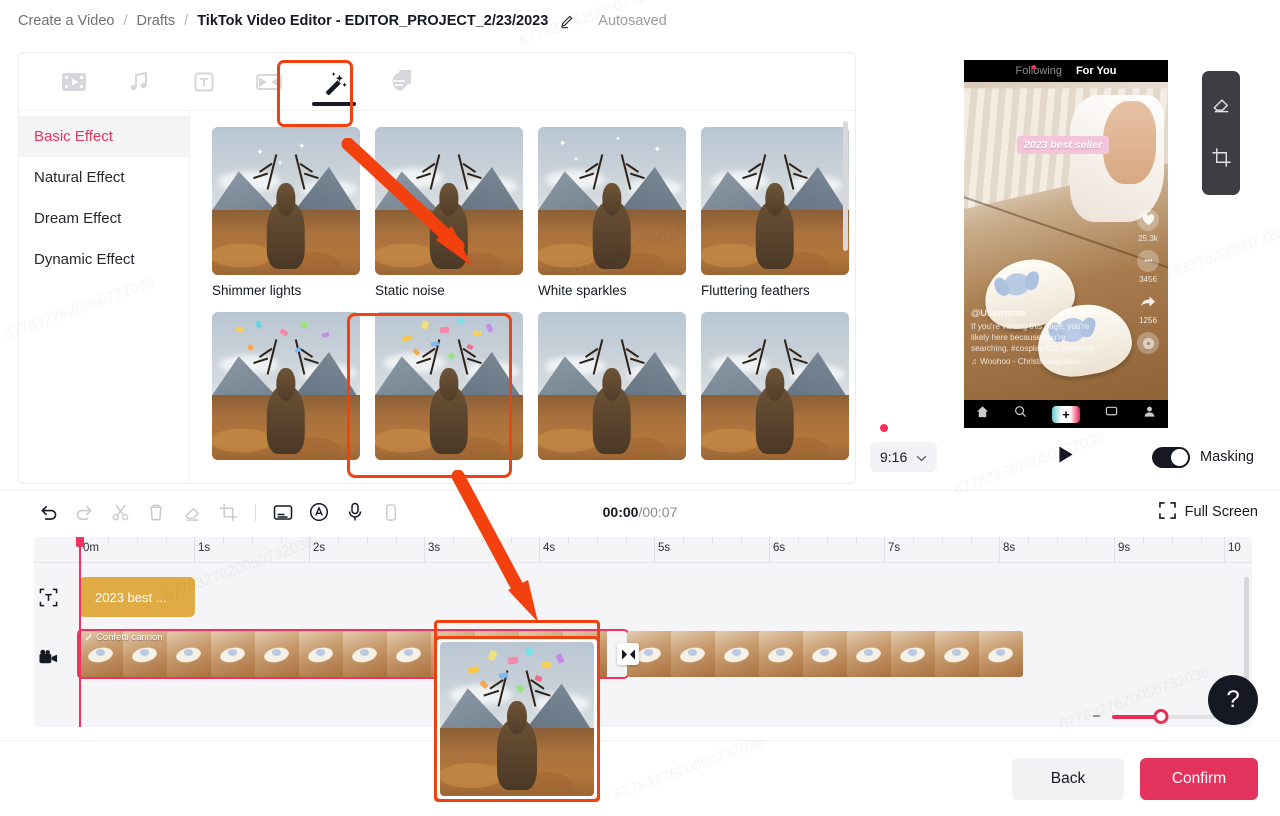 This screenshot has width=1280, height=816. Describe the element at coordinates (1096, 71) in the screenshot. I see `phone-tab-for-you: For You` at that location.